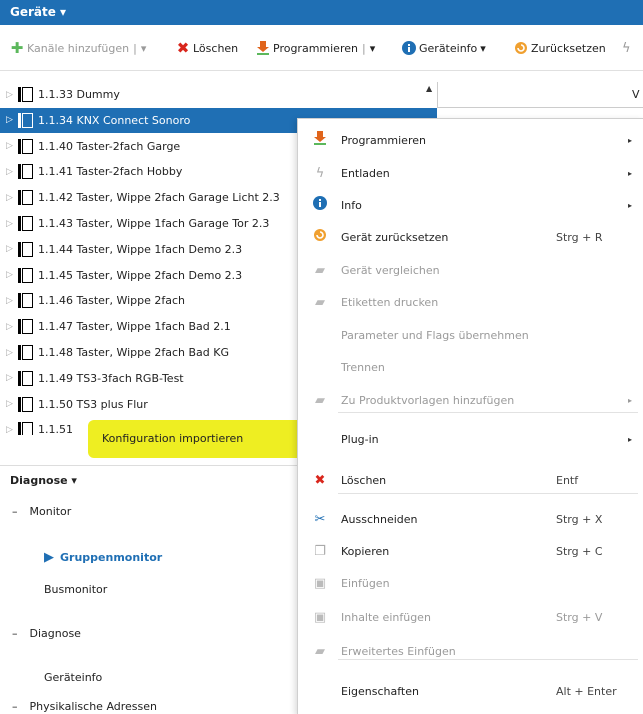 The image size is (643, 714). I want to click on compare-icon: ▰, so click(320, 270).